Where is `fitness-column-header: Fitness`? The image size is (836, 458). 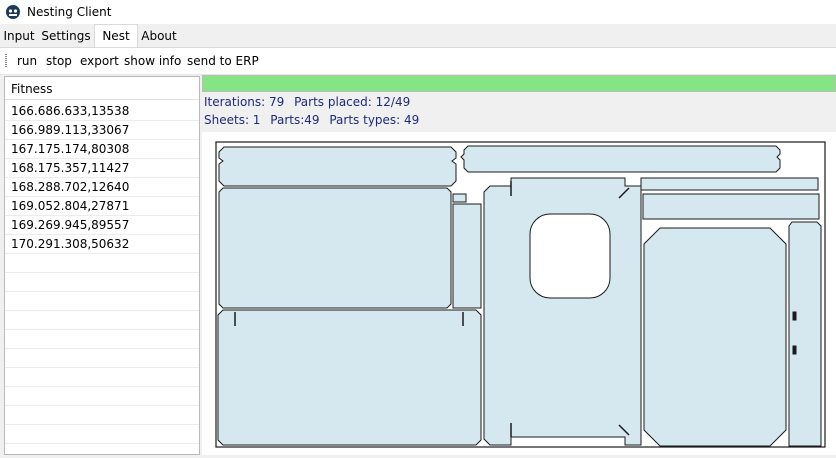 fitness-column-header: Fitness is located at coordinates (102, 88).